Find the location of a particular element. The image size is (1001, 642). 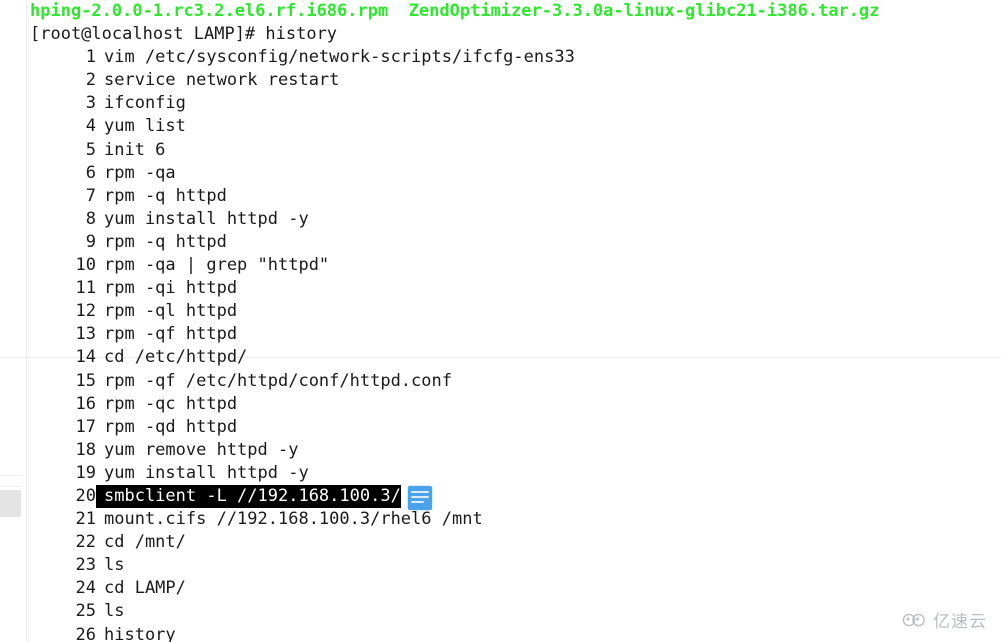

history-entry-number: 6 is located at coordinates (90, 172).